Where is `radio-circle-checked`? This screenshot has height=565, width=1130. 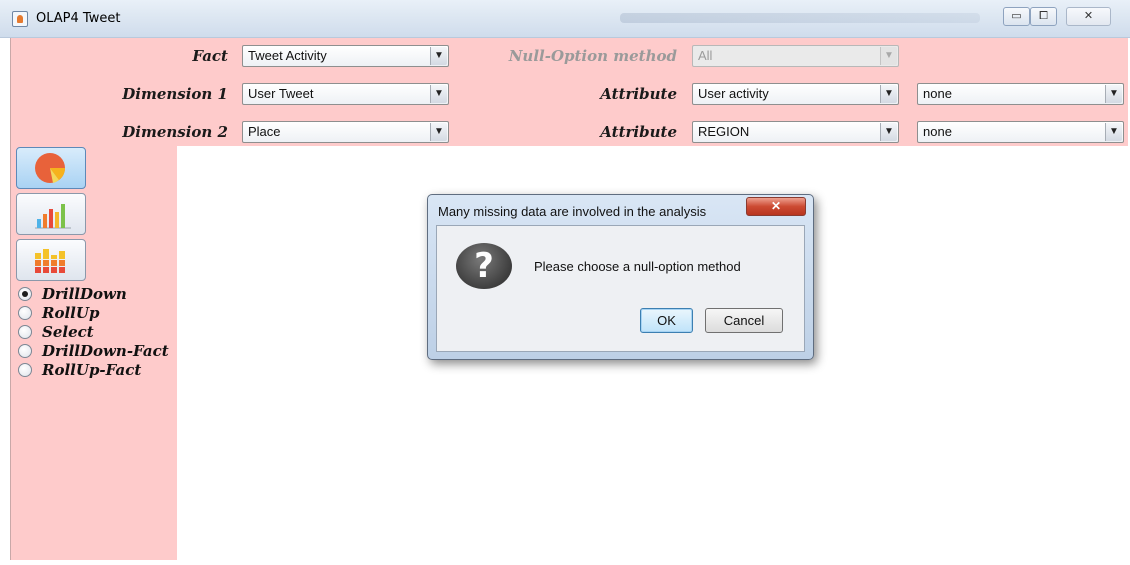
radio-circle-checked is located at coordinates (25, 294).